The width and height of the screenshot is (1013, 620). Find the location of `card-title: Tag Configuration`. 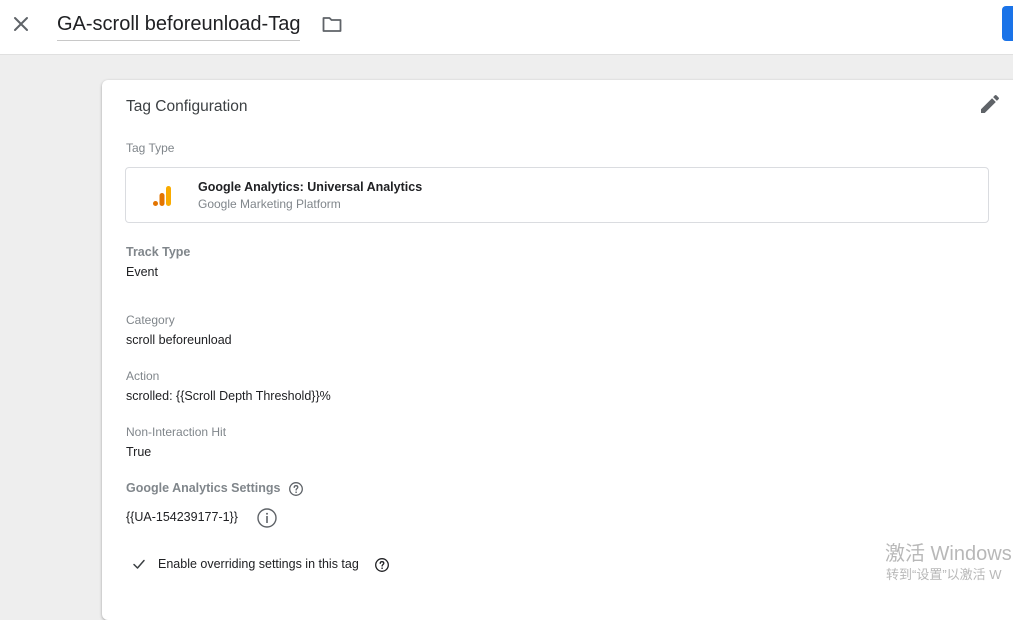

card-title: Tag Configuration is located at coordinates (187, 106).